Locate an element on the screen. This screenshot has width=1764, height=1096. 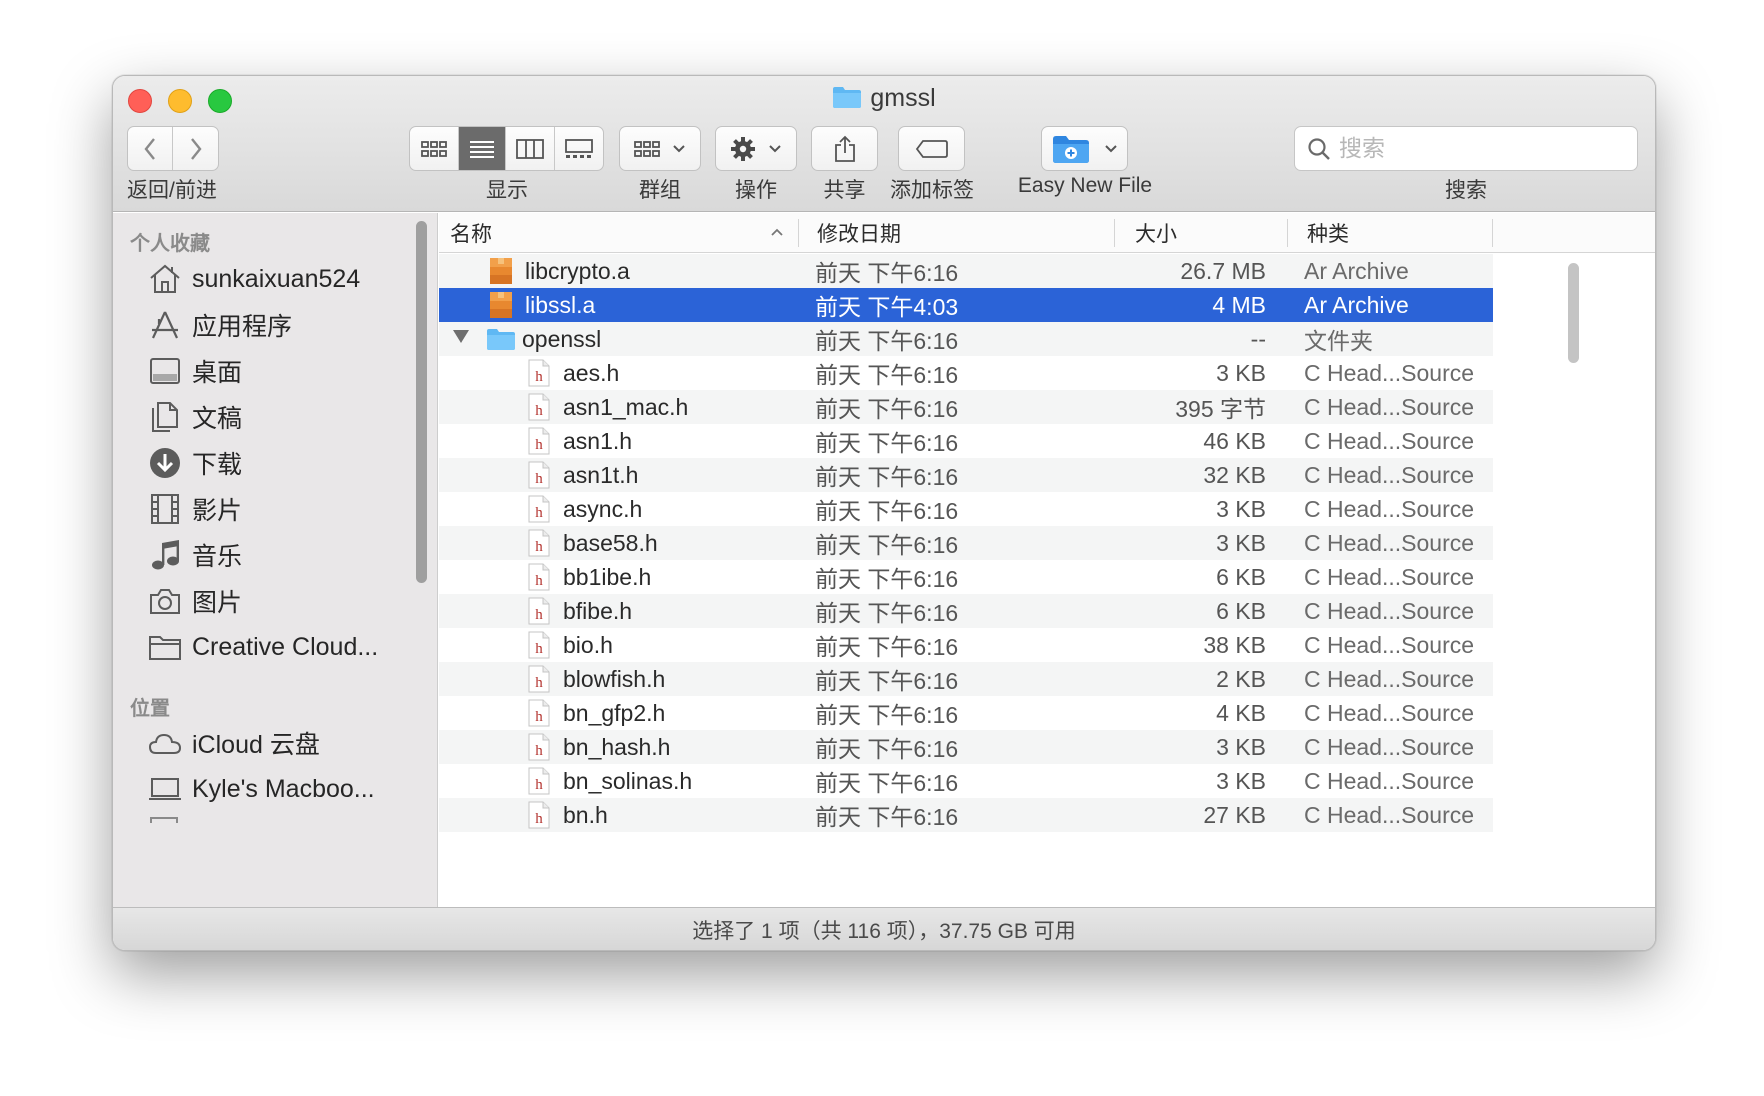
status-bar: 选择了 1 项（共 116 项），37.75 GB 可用 is located at coordinates (884, 928).